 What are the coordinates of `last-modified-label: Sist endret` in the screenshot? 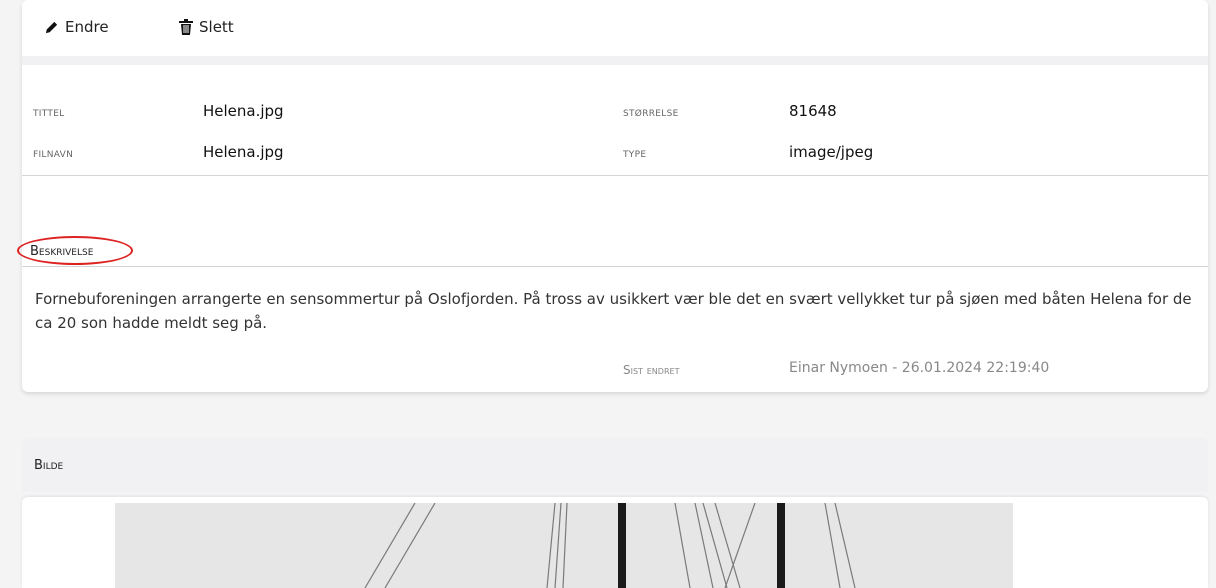 It's located at (651, 370).